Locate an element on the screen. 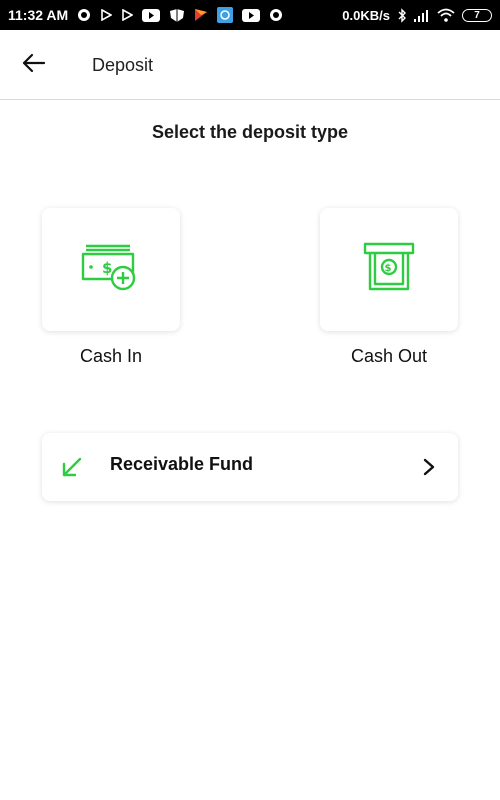 This screenshot has height=800, width=500. deposit-type-heading: Select the deposit type is located at coordinates (250, 132).